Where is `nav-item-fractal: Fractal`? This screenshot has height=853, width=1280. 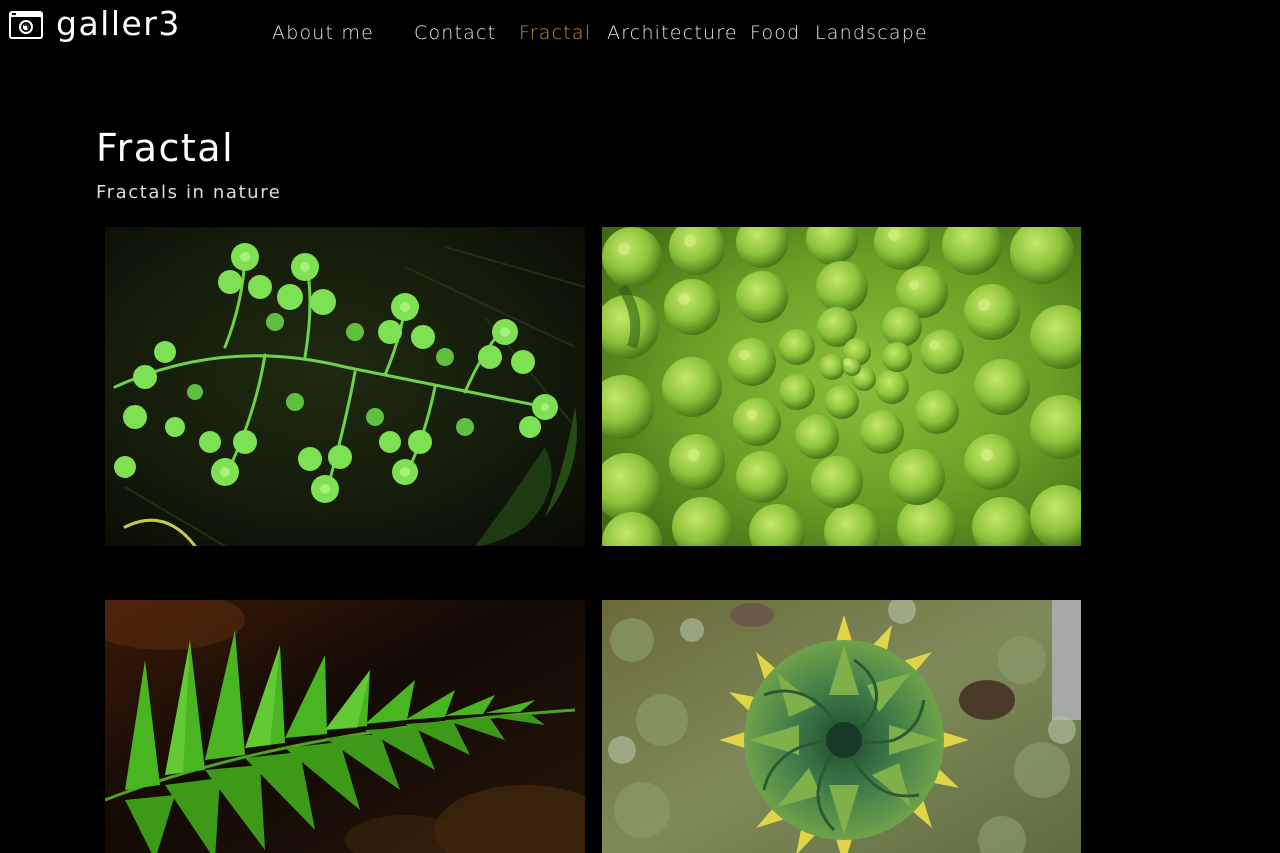
nav-item-fractal: Fractal is located at coordinates (555, 33).